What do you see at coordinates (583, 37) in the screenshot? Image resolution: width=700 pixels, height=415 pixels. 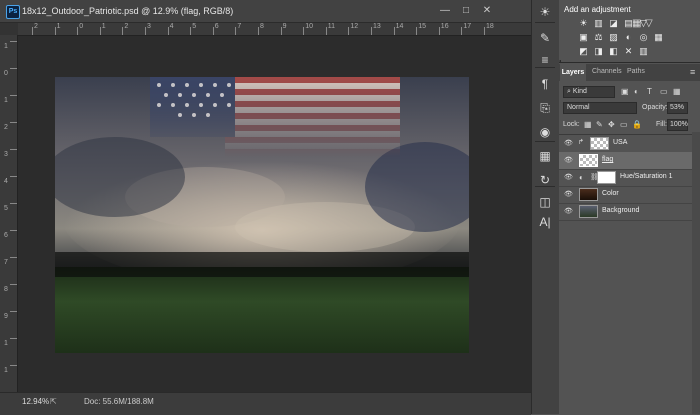 I see `adjustment-option-icon: ▣` at bounding box center [583, 37].